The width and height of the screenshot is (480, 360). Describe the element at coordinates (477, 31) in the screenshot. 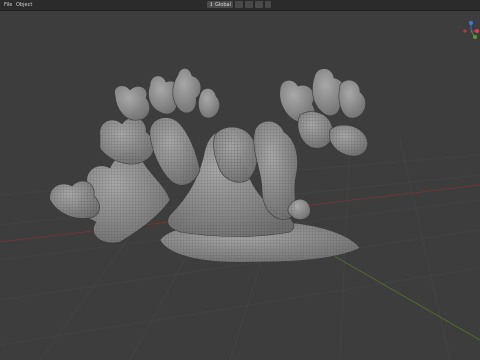

I see `gizmo-x-axis` at that location.